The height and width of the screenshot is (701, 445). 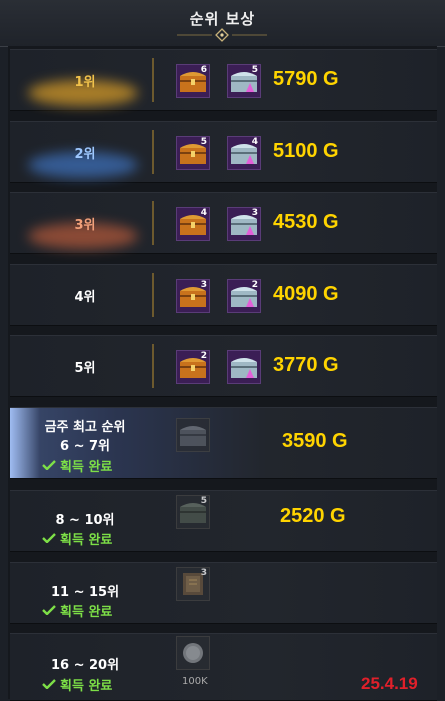 I want to click on gold-chest-item: 3, so click(x=193, y=296).